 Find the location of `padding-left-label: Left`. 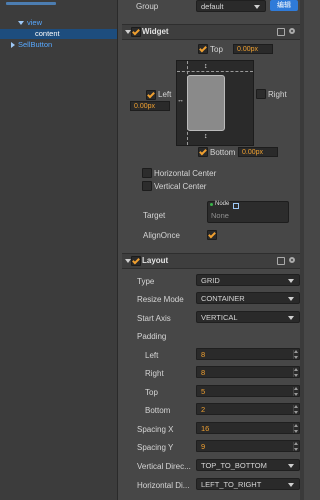

padding-left-label: Left is located at coordinates (152, 355).